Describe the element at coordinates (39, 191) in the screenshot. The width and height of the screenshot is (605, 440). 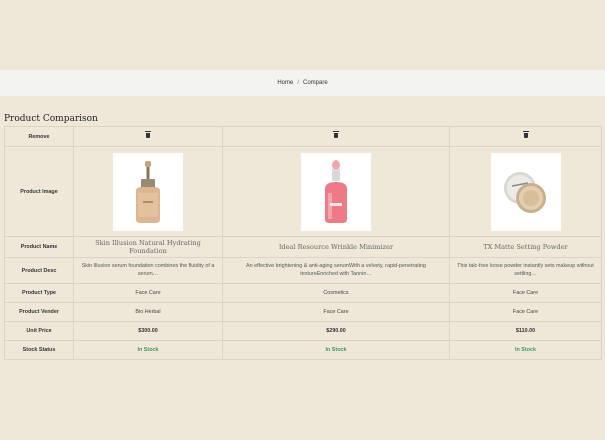
I see `row-label-image: Product Image` at that location.